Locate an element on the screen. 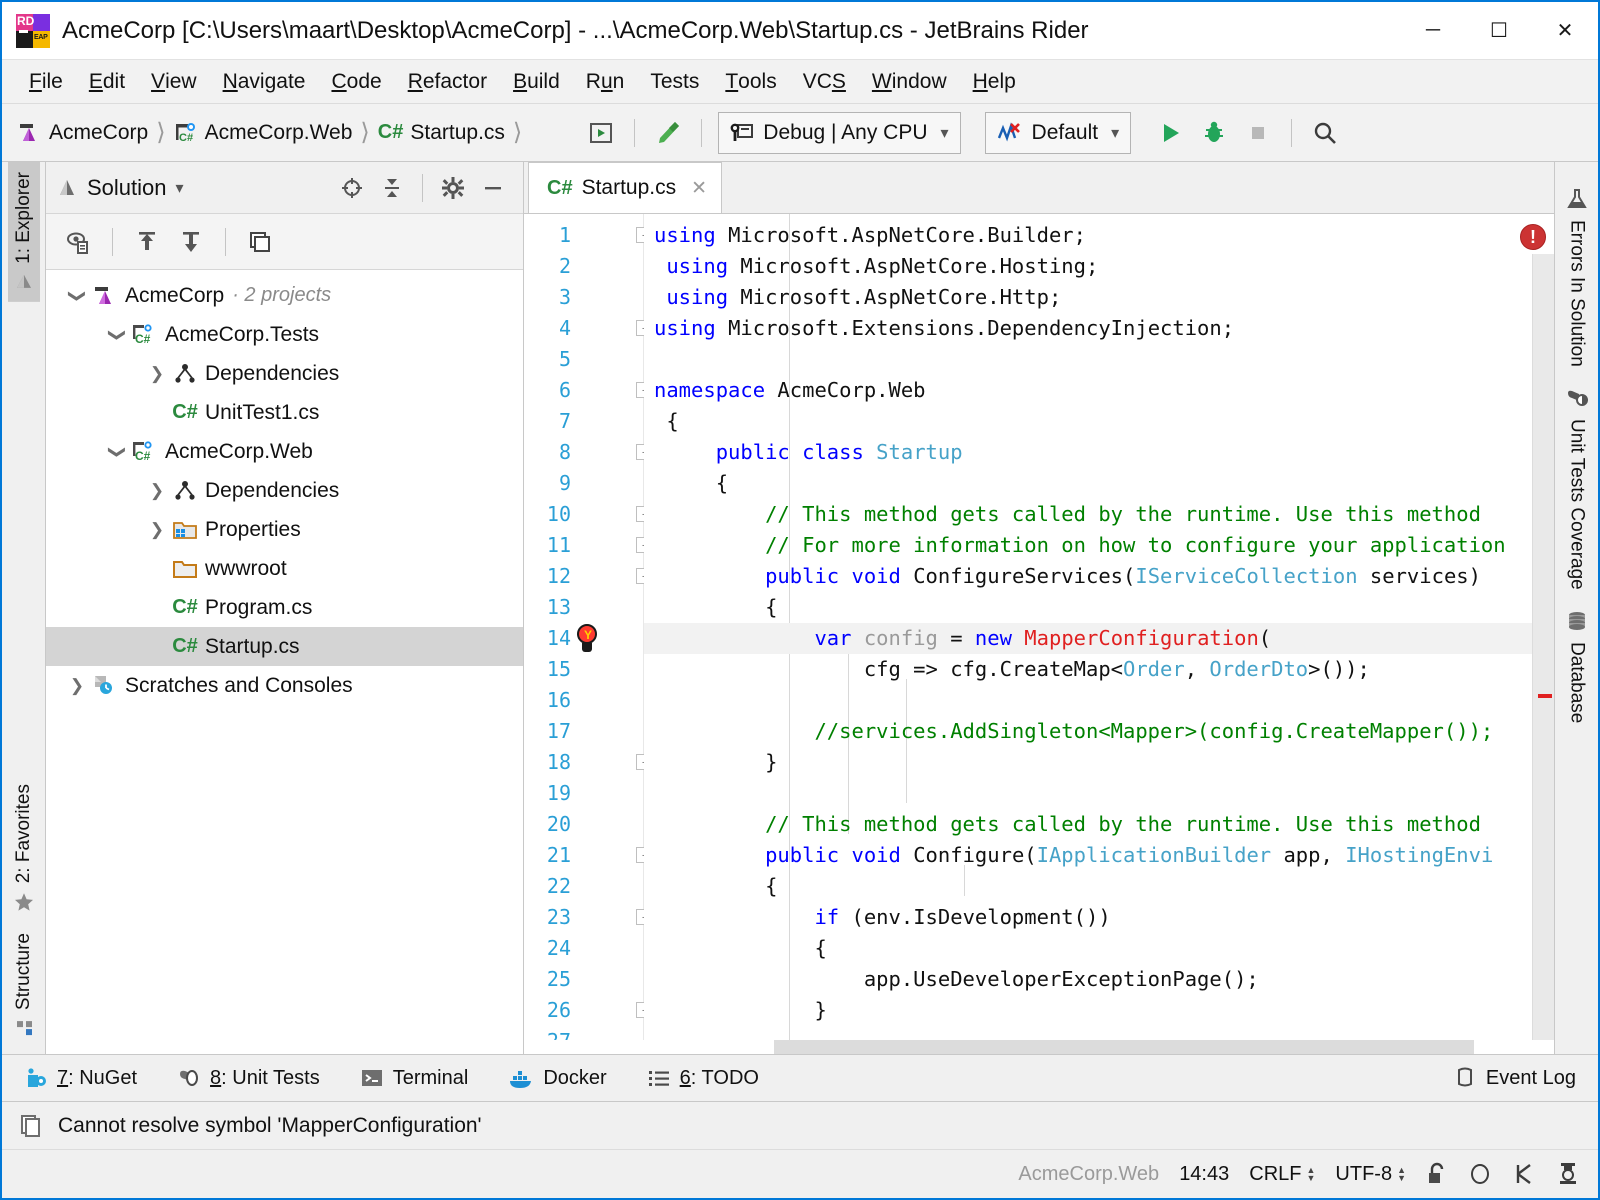 This screenshot has height=1200, width=1600. tree-item: ❯C#UnitTest1.cs is located at coordinates (284, 412).